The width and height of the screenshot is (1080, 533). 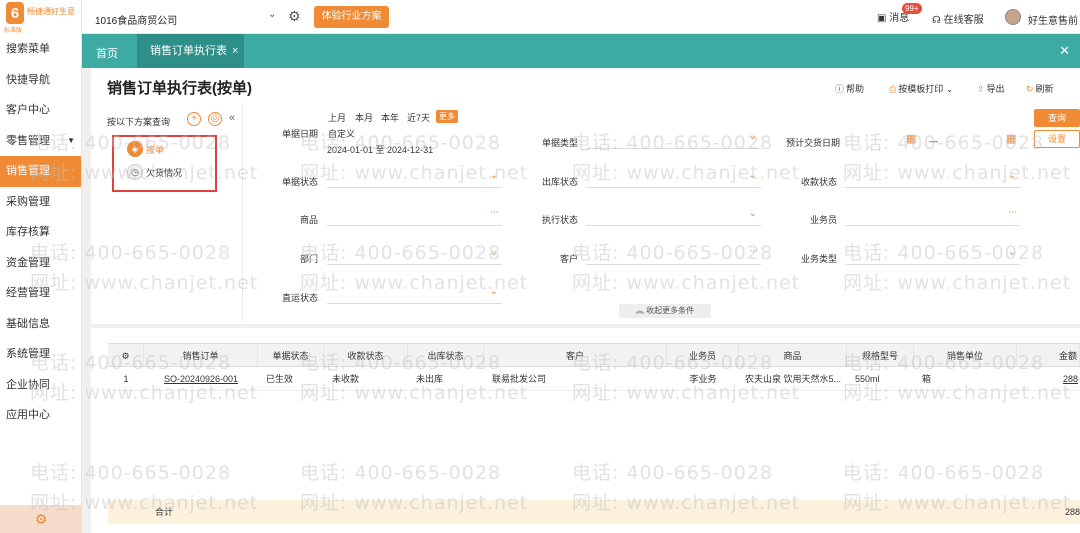 I want to click on divider, so click(x=242, y=212).